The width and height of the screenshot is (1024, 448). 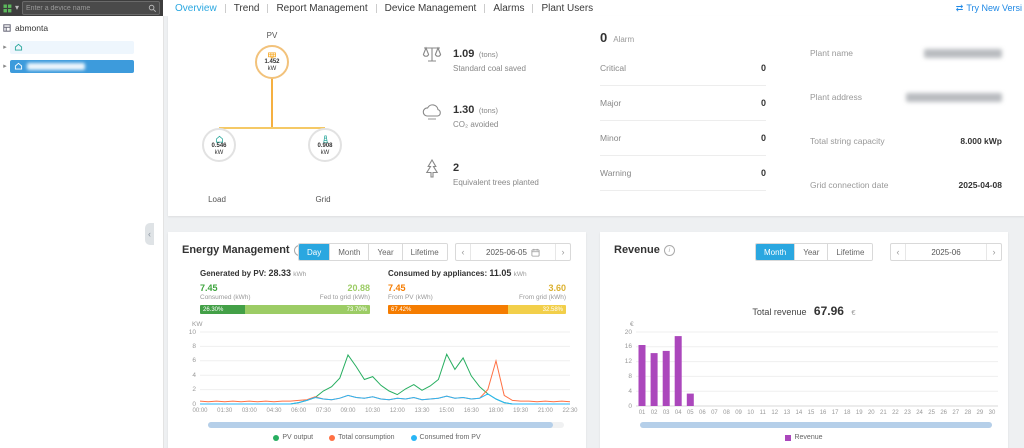 I want to click on tab-report-management: Report Management, so click(x=321, y=8).